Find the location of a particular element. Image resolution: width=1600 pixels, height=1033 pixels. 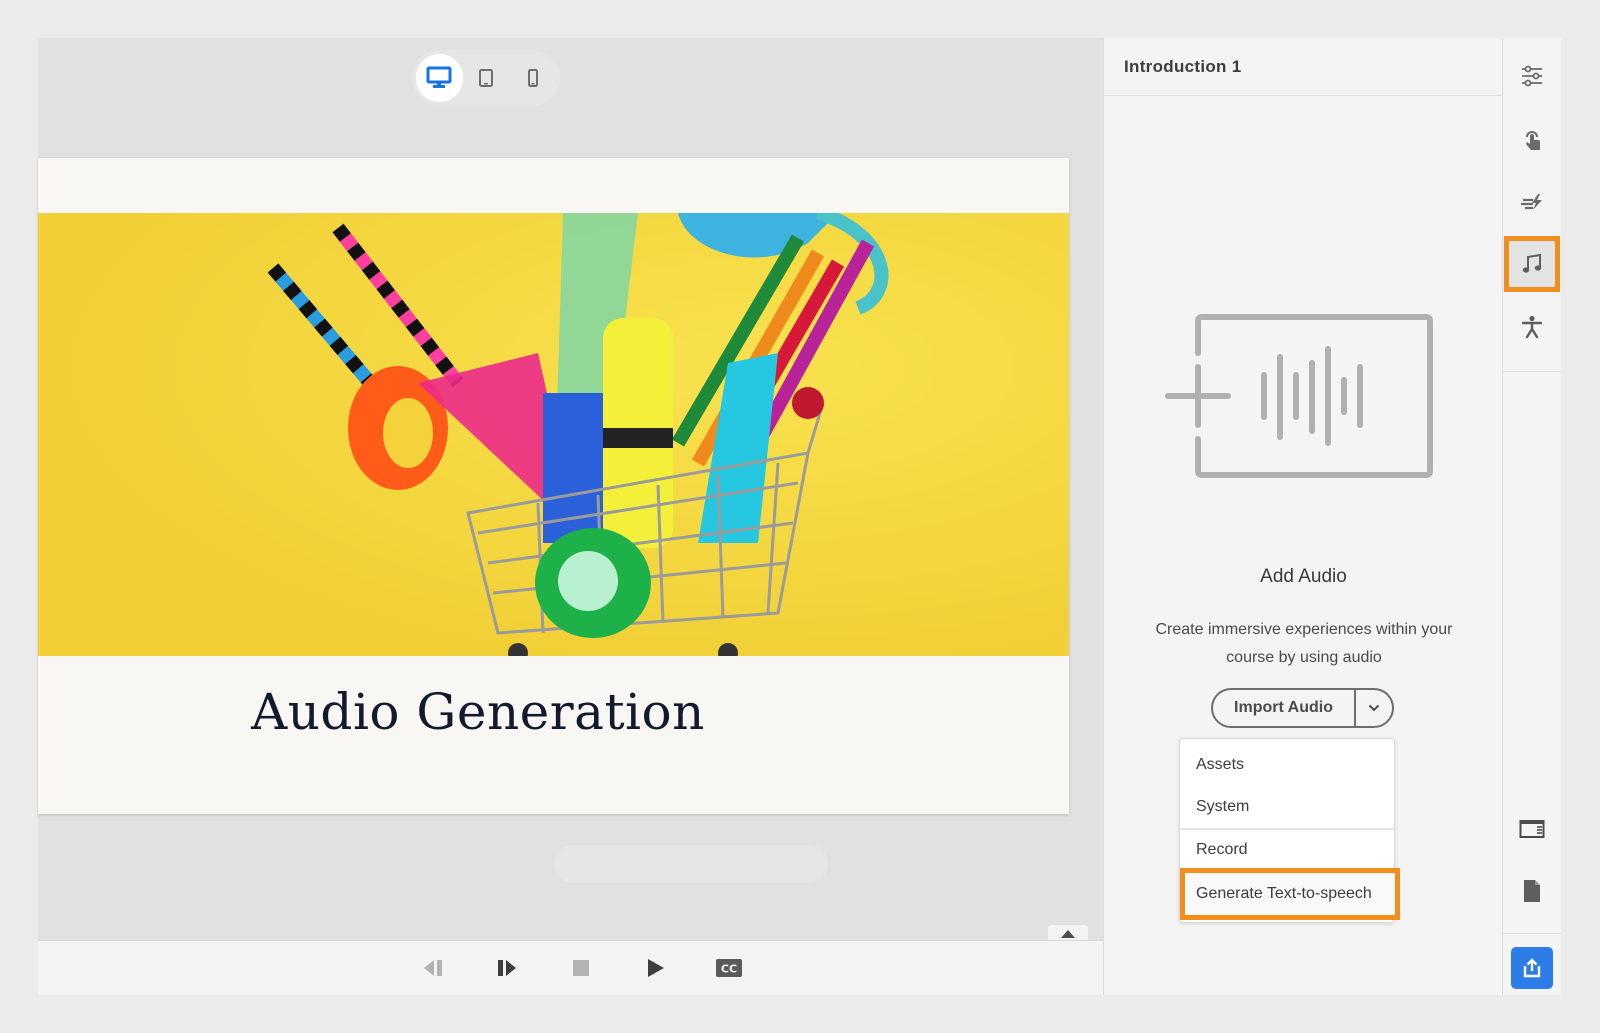

stop-button is located at coordinates (581, 968).